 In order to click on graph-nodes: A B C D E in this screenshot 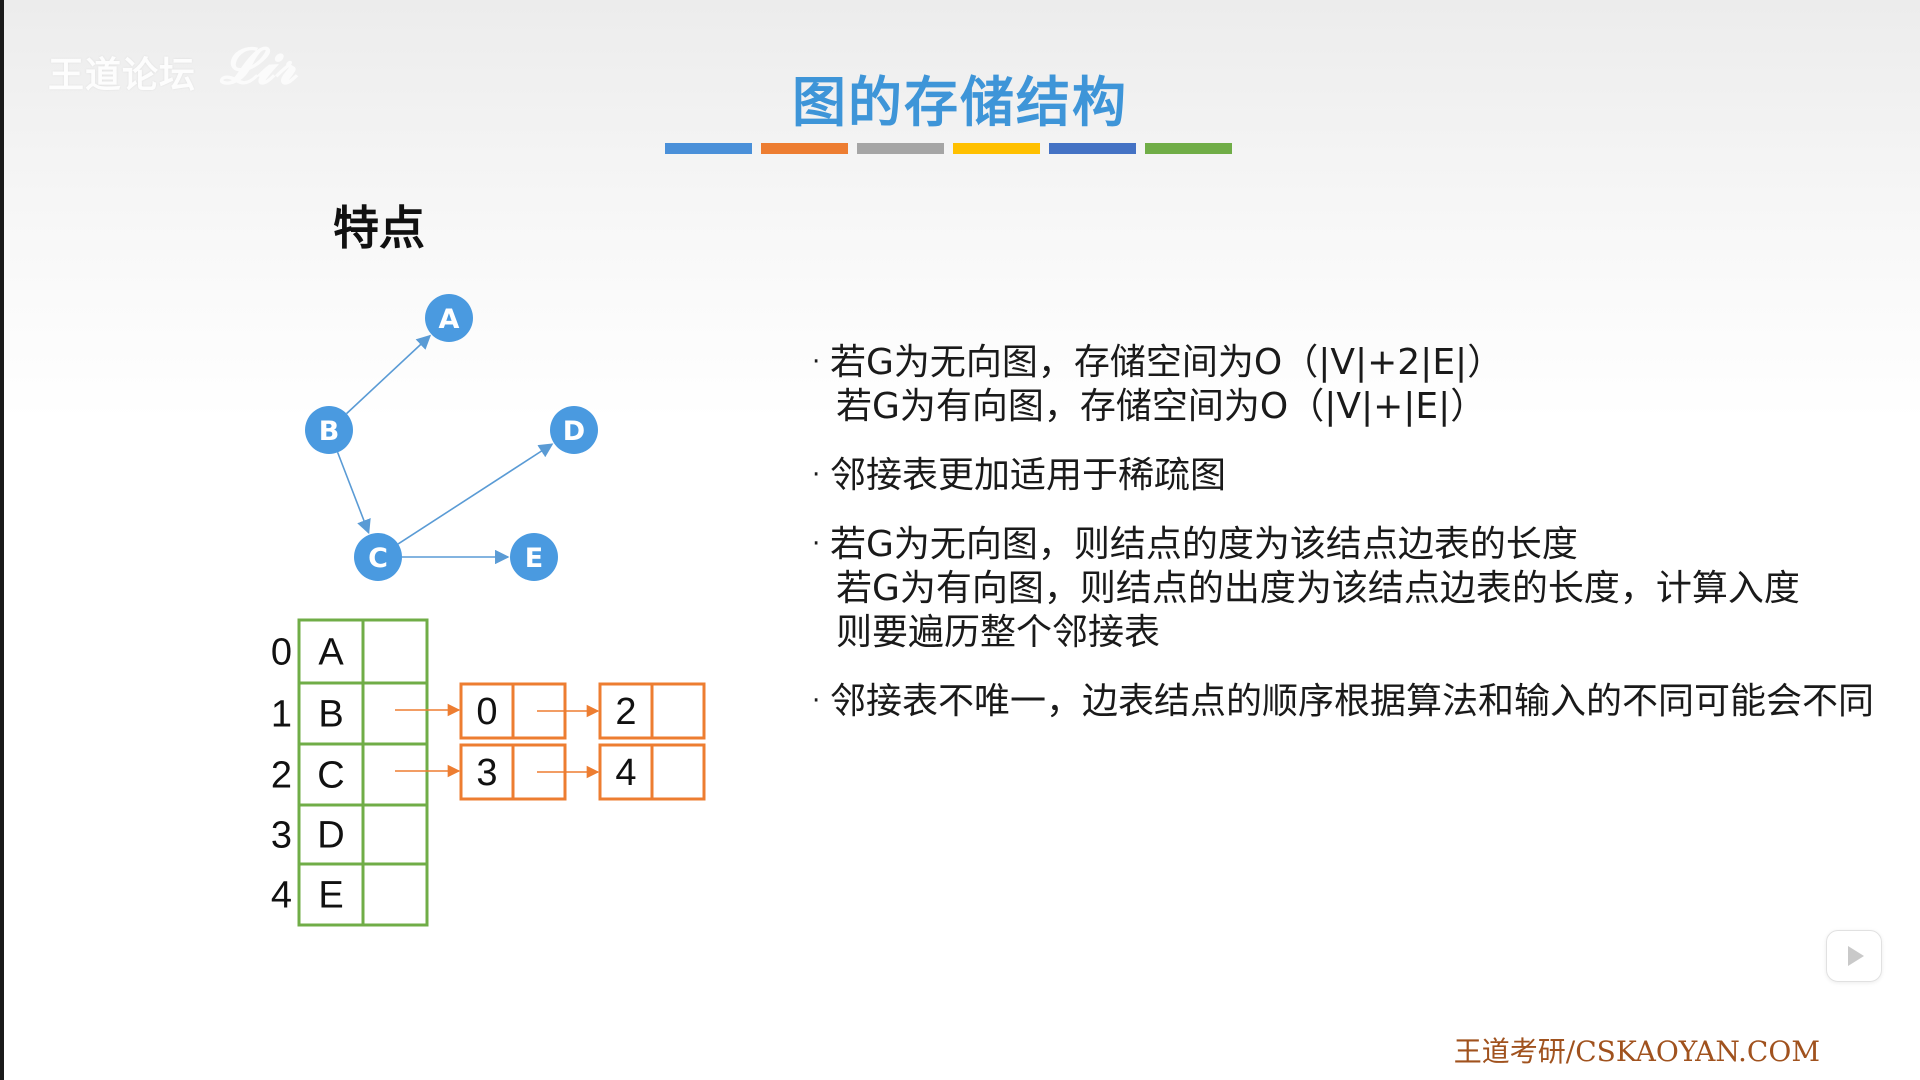, I will do `click(451, 437)`.